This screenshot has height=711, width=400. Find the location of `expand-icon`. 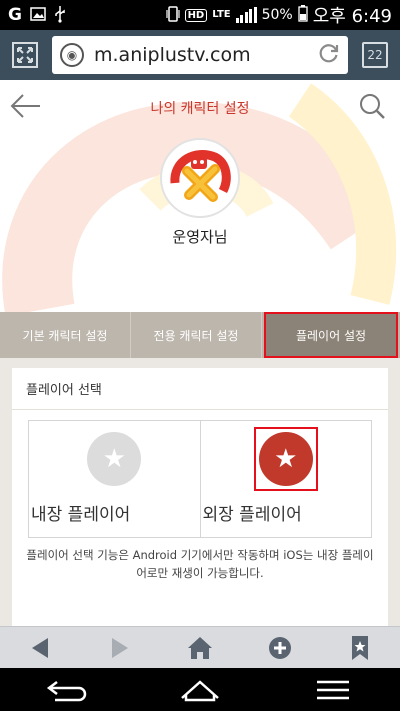

expand-icon is located at coordinates (25, 55).